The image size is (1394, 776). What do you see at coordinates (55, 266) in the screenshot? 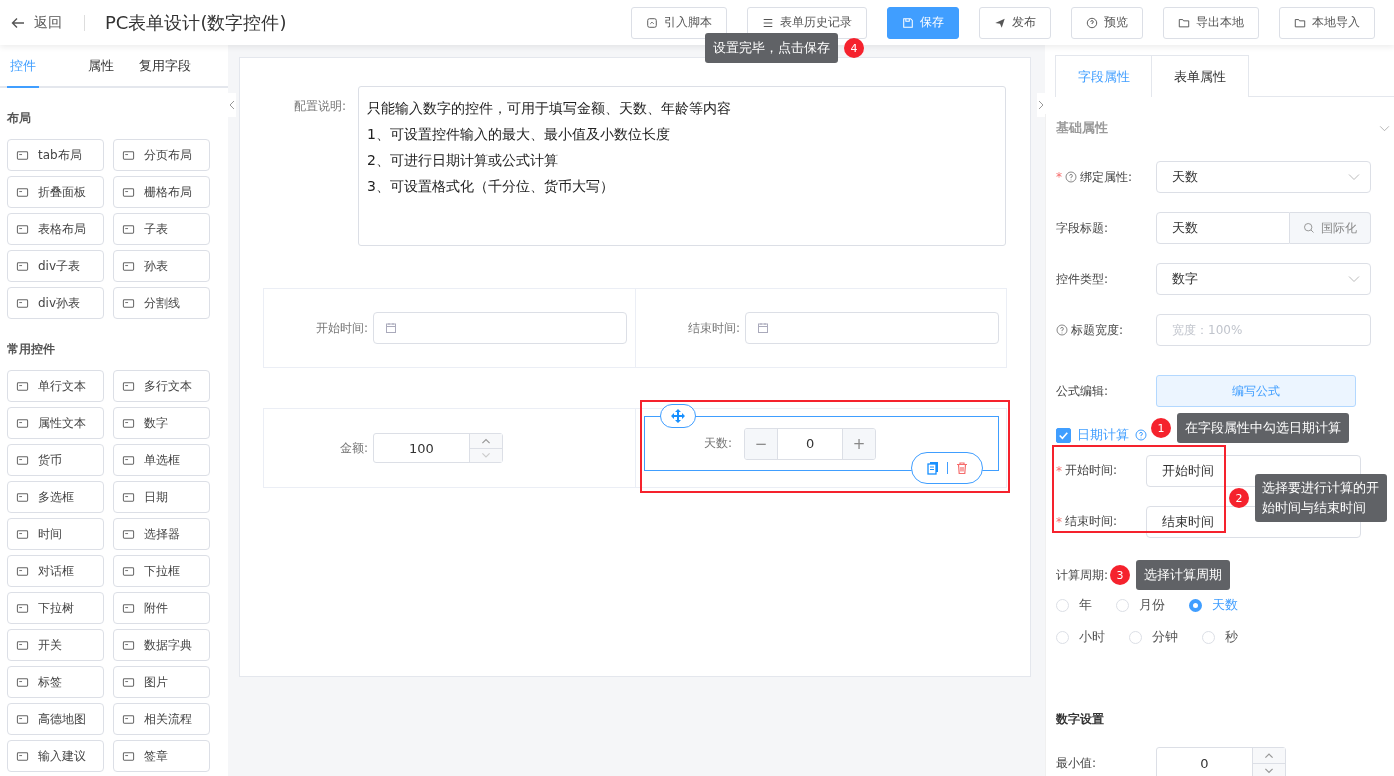
I see `widget-item: div子表` at bounding box center [55, 266].